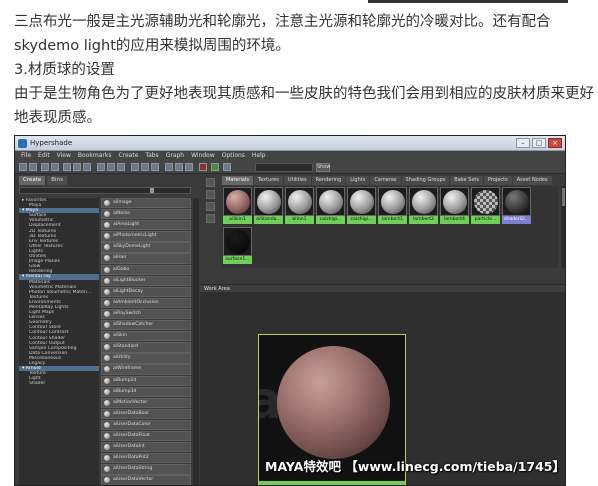 The image size is (598, 486). Describe the element at coordinates (128, 156) in the screenshot. I see `menu-create: Create` at that location.